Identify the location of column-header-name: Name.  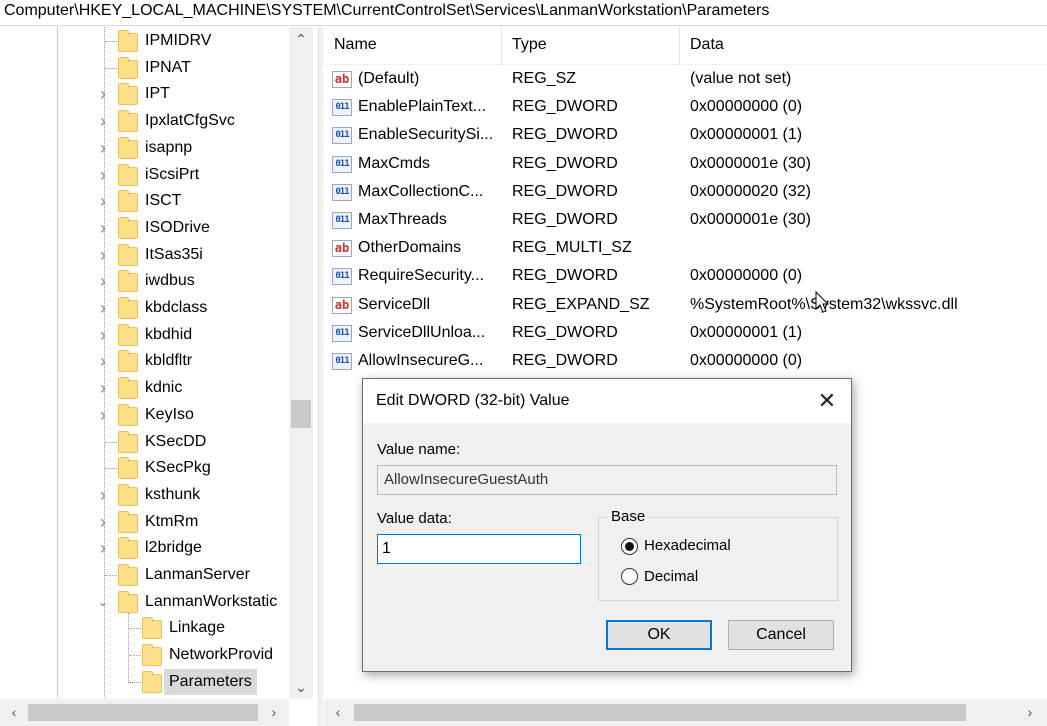
(355, 45).